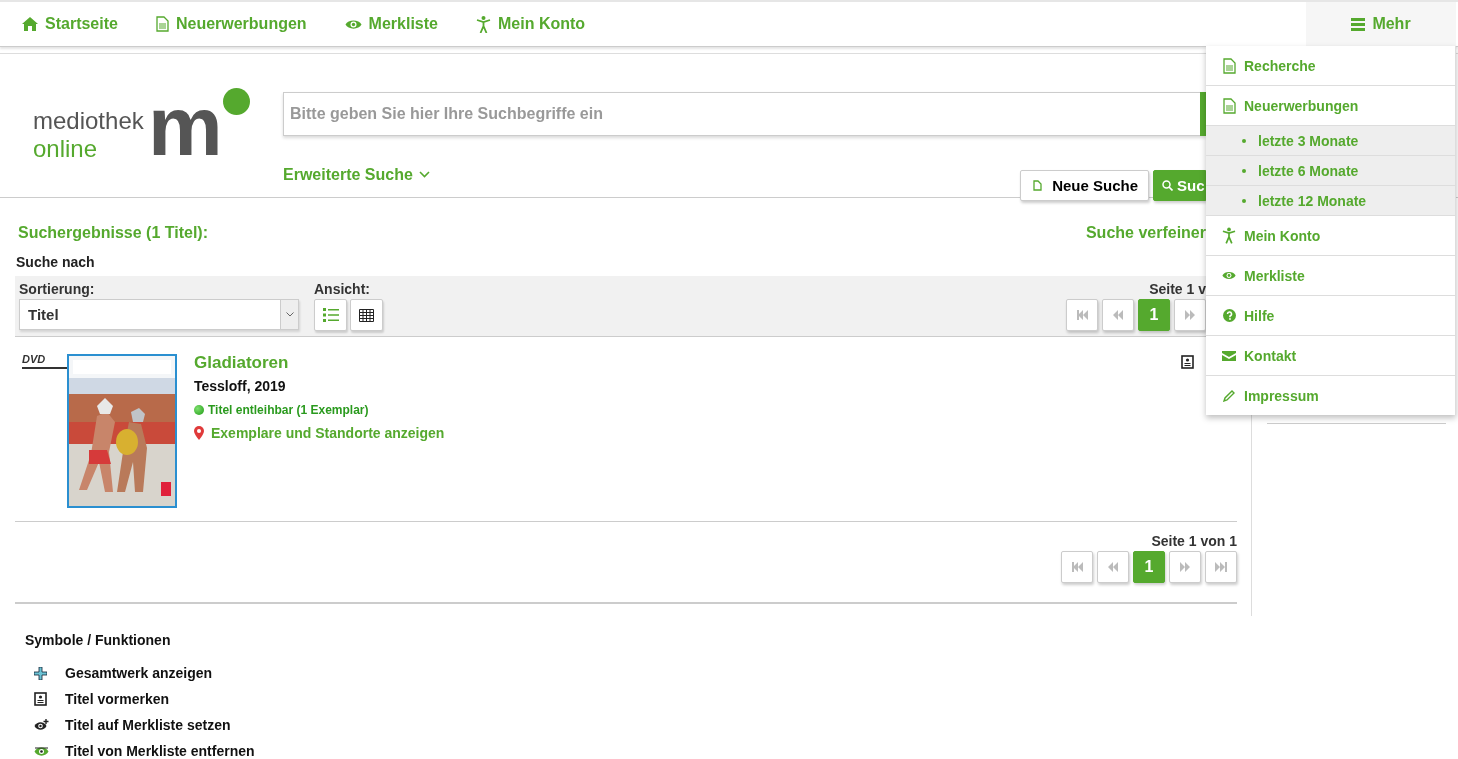 The image size is (1458, 759). What do you see at coordinates (160, 751) in the screenshot?
I see `legend-text: Titel von Merkliste entfernen` at bounding box center [160, 751].